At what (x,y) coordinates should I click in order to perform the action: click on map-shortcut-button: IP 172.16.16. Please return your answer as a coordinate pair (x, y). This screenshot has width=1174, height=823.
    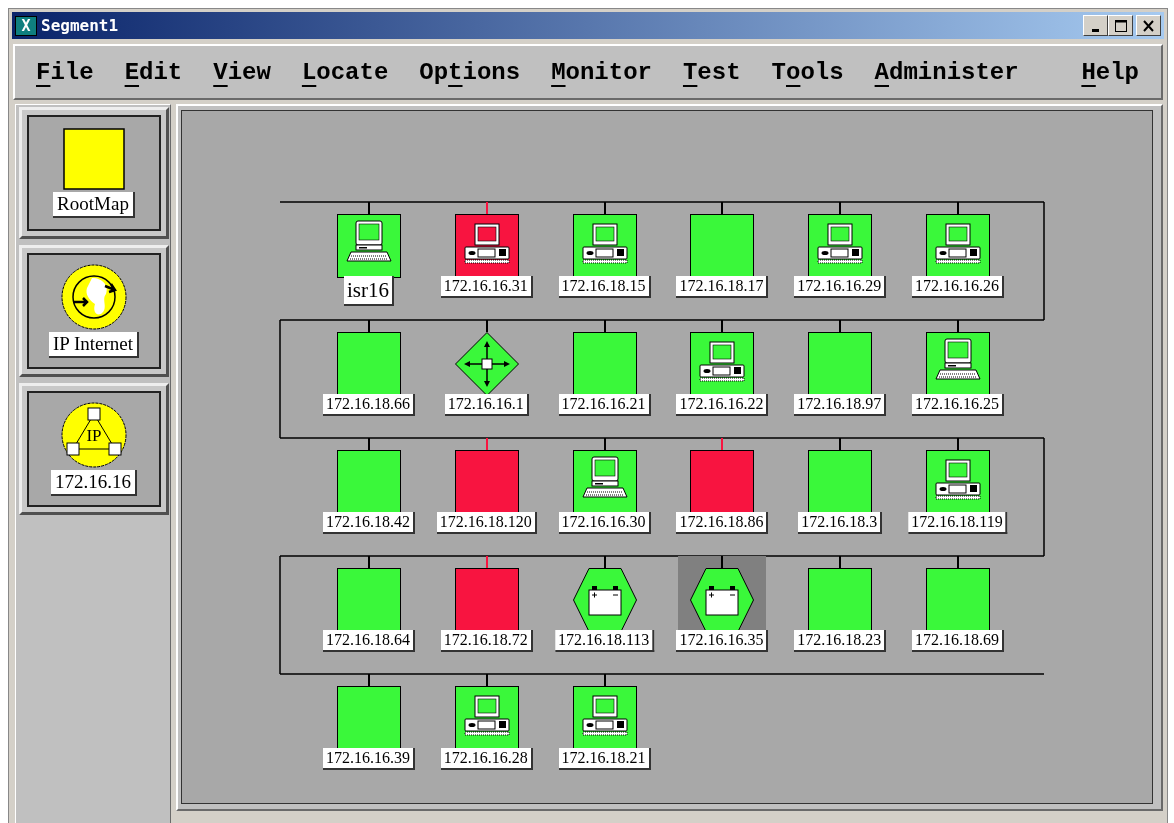
    Looking at the image, I should click on (94, 449).